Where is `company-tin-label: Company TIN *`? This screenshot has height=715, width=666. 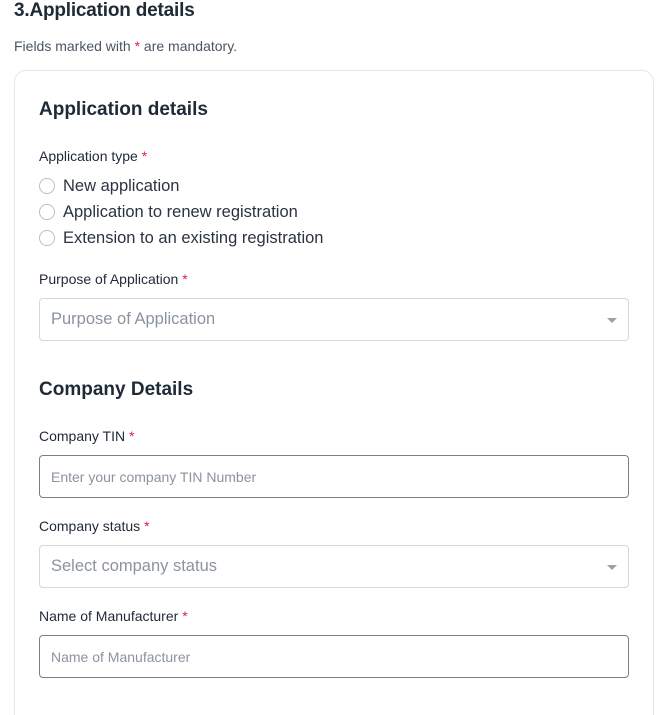 company-tin-label: Company TIN * is located at coordinates (86, 436).